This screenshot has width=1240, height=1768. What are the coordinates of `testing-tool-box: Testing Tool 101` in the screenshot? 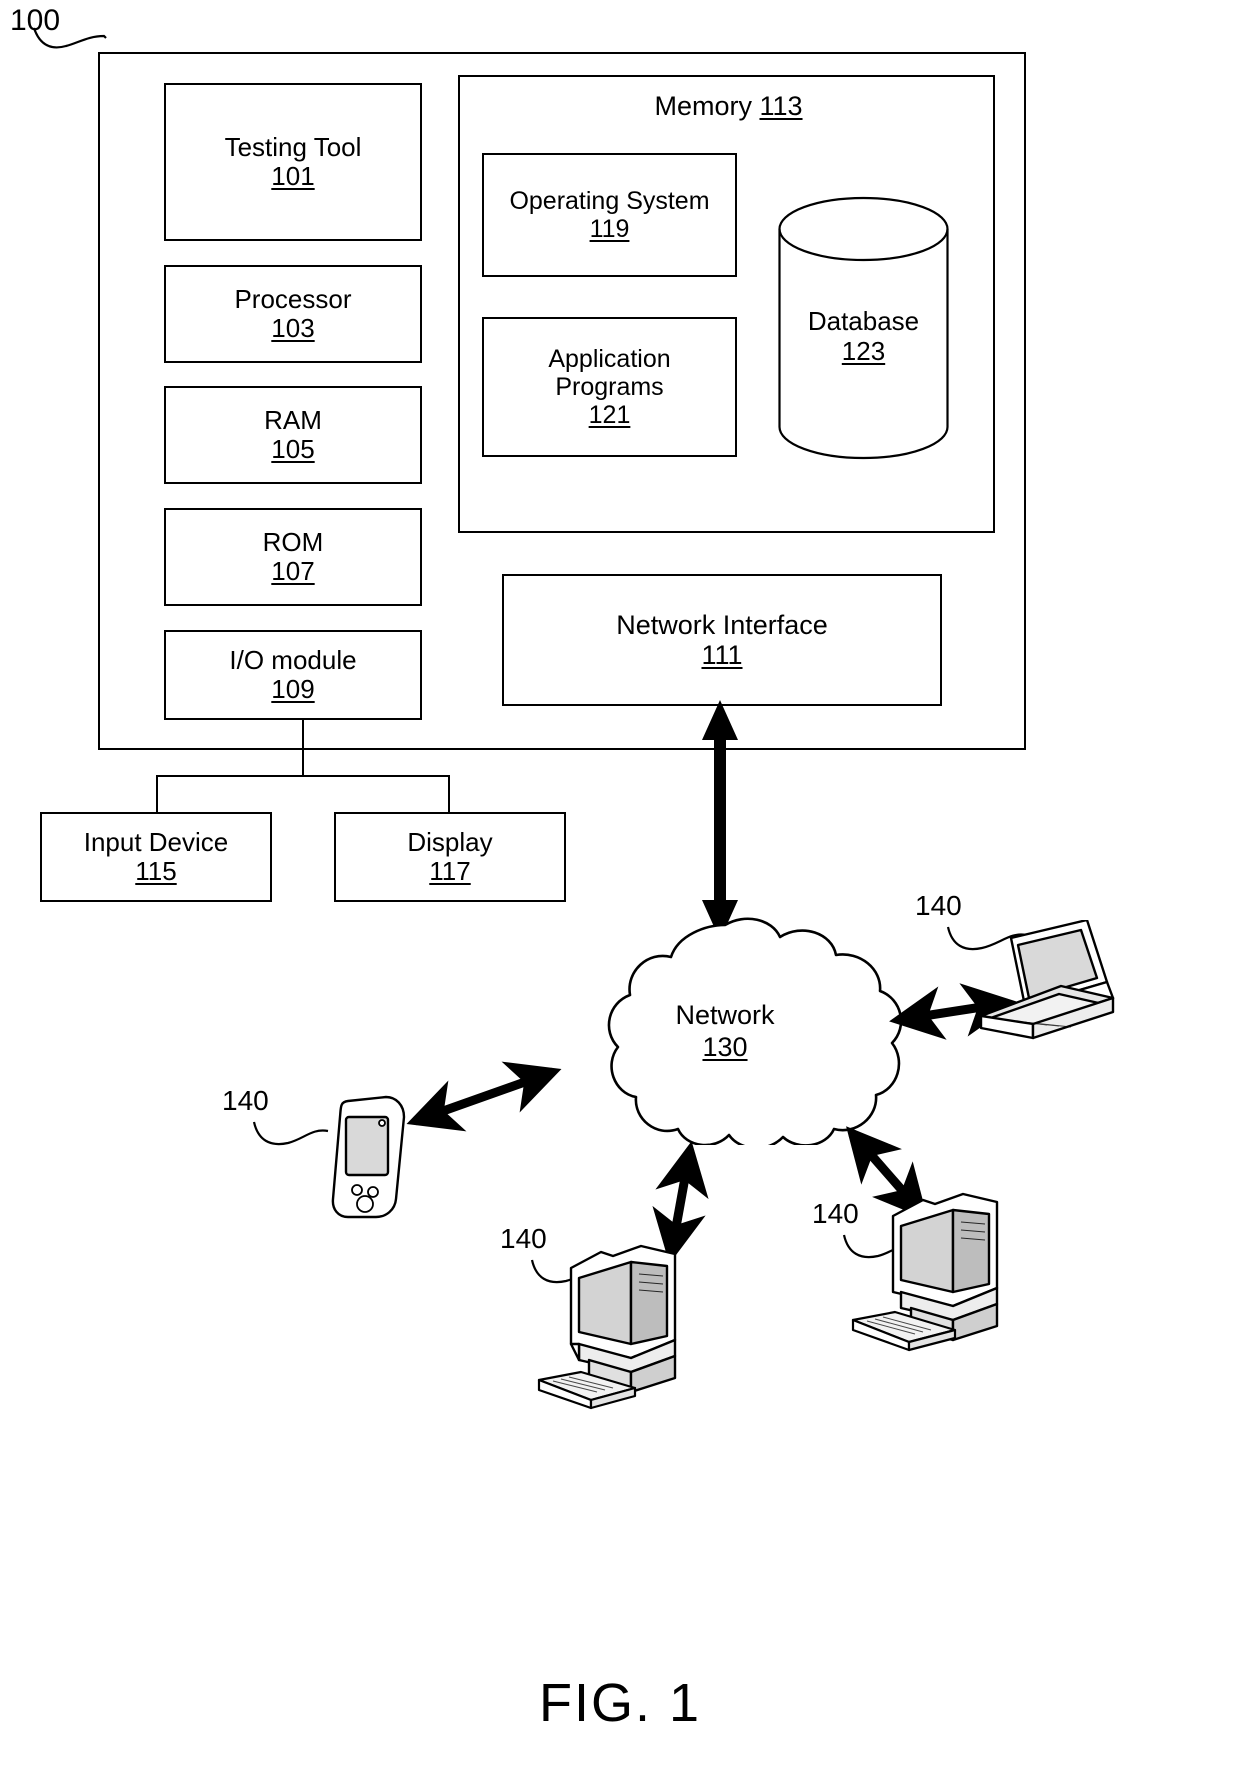 It's located at (293, 162).